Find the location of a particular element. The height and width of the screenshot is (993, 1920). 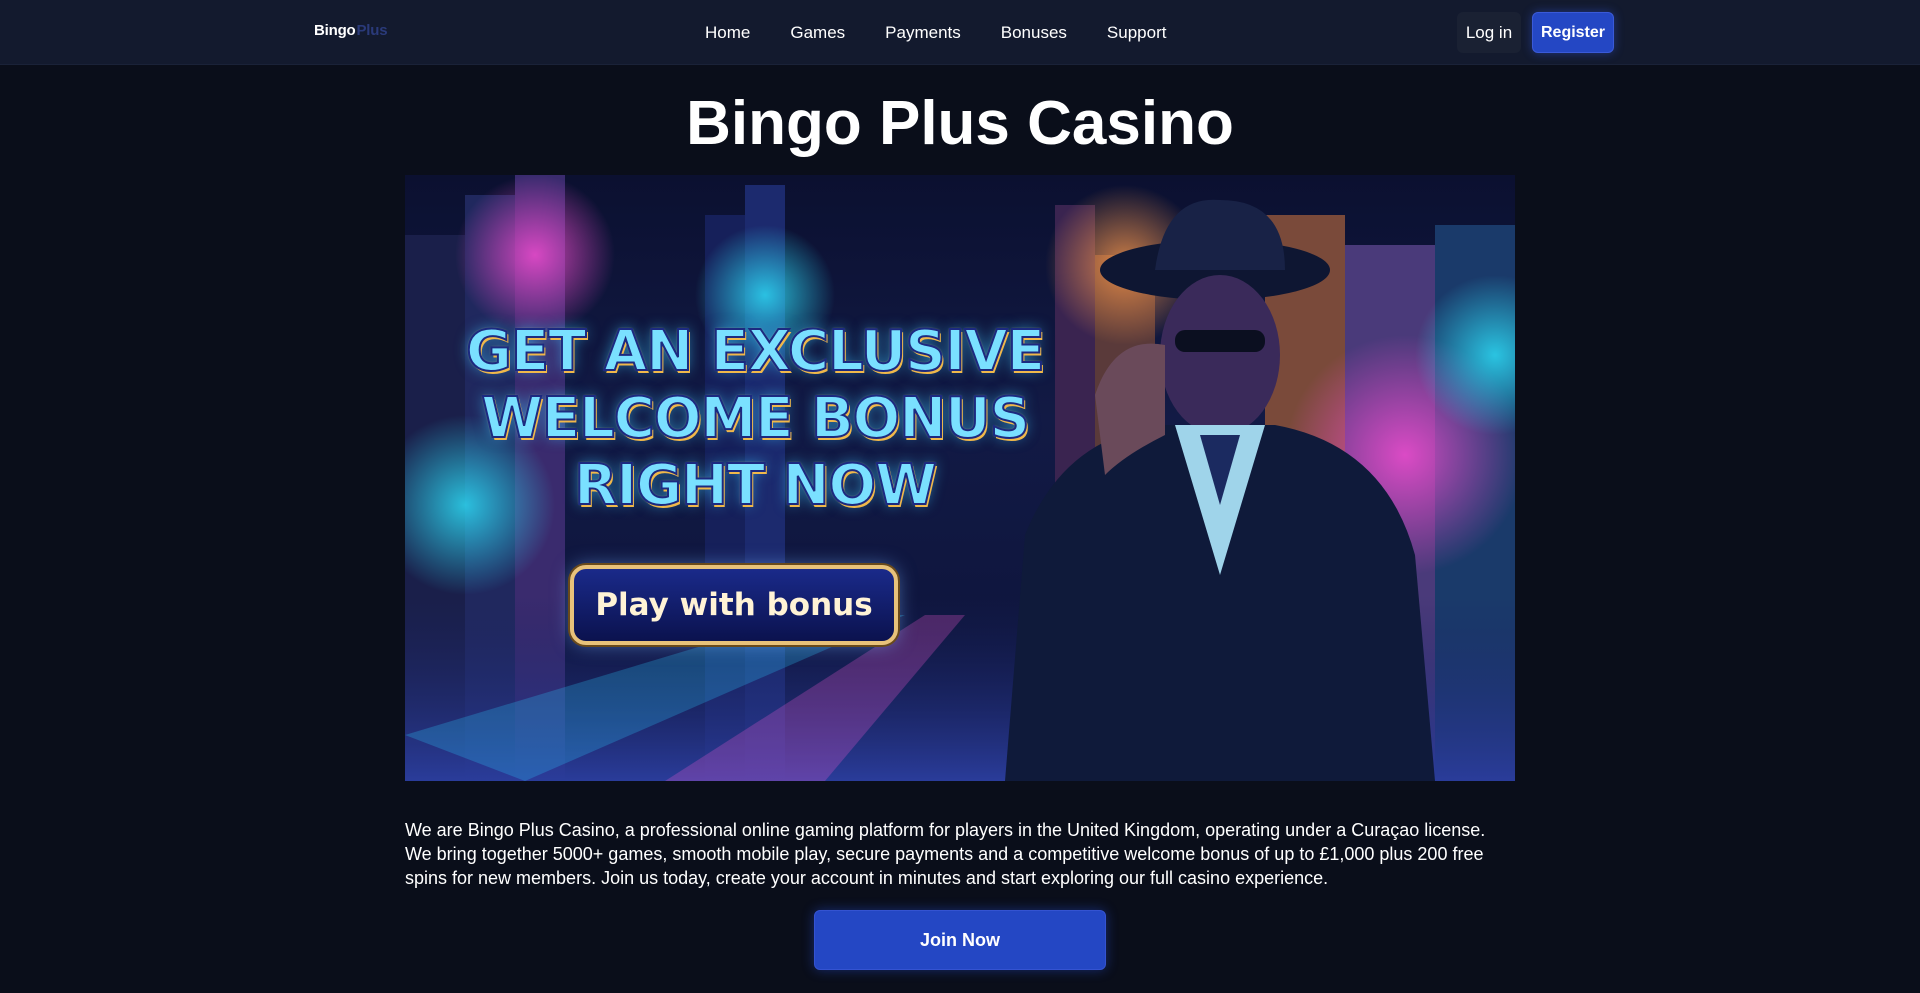

site-logo: Bingo Plus is located at coordinates (351, 30).